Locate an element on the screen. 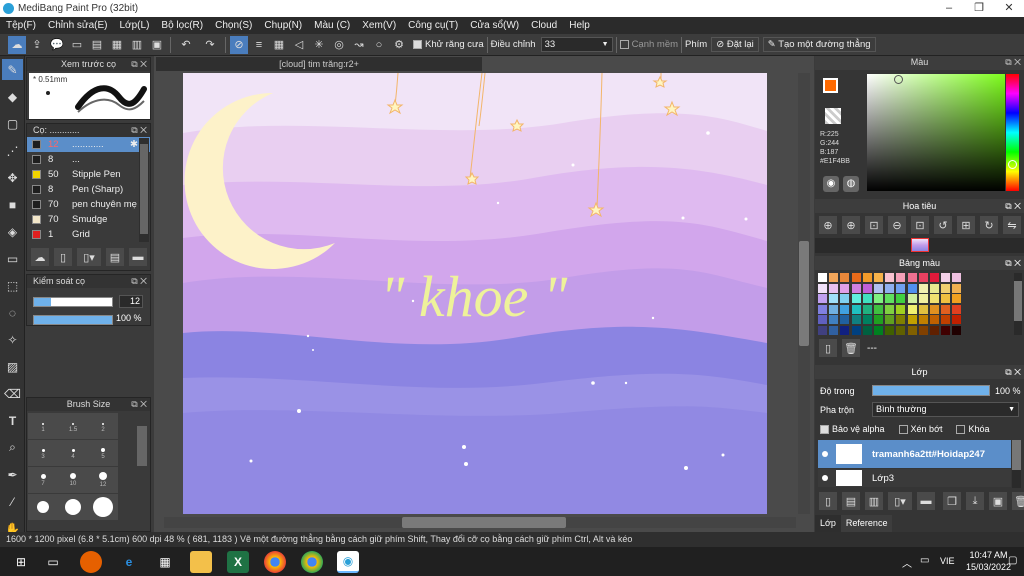 The width and height of the screenshot is (1024, 576). brush-size-tile: 1 is located at coordinates (43, 426).